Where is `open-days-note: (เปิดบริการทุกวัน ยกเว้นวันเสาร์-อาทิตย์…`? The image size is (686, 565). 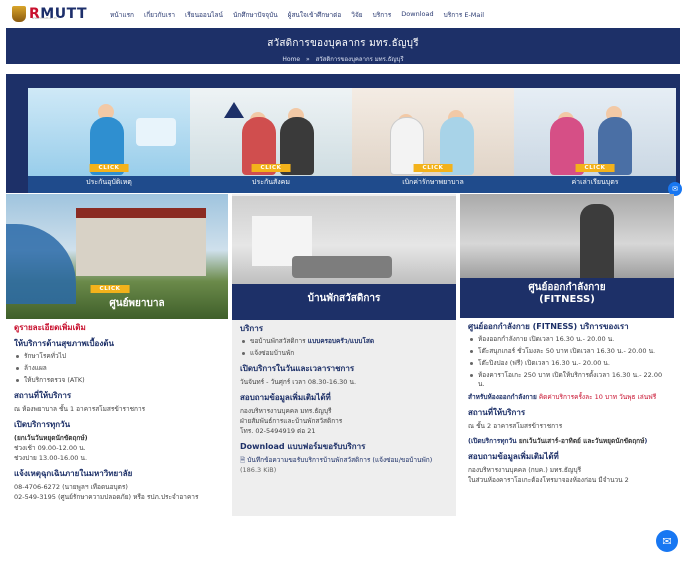
open-days-note: (เปิดบริการทุกวัน ยกเว้นวันเสาร์-อาทิตย์… is located at coordinates (558, 441).